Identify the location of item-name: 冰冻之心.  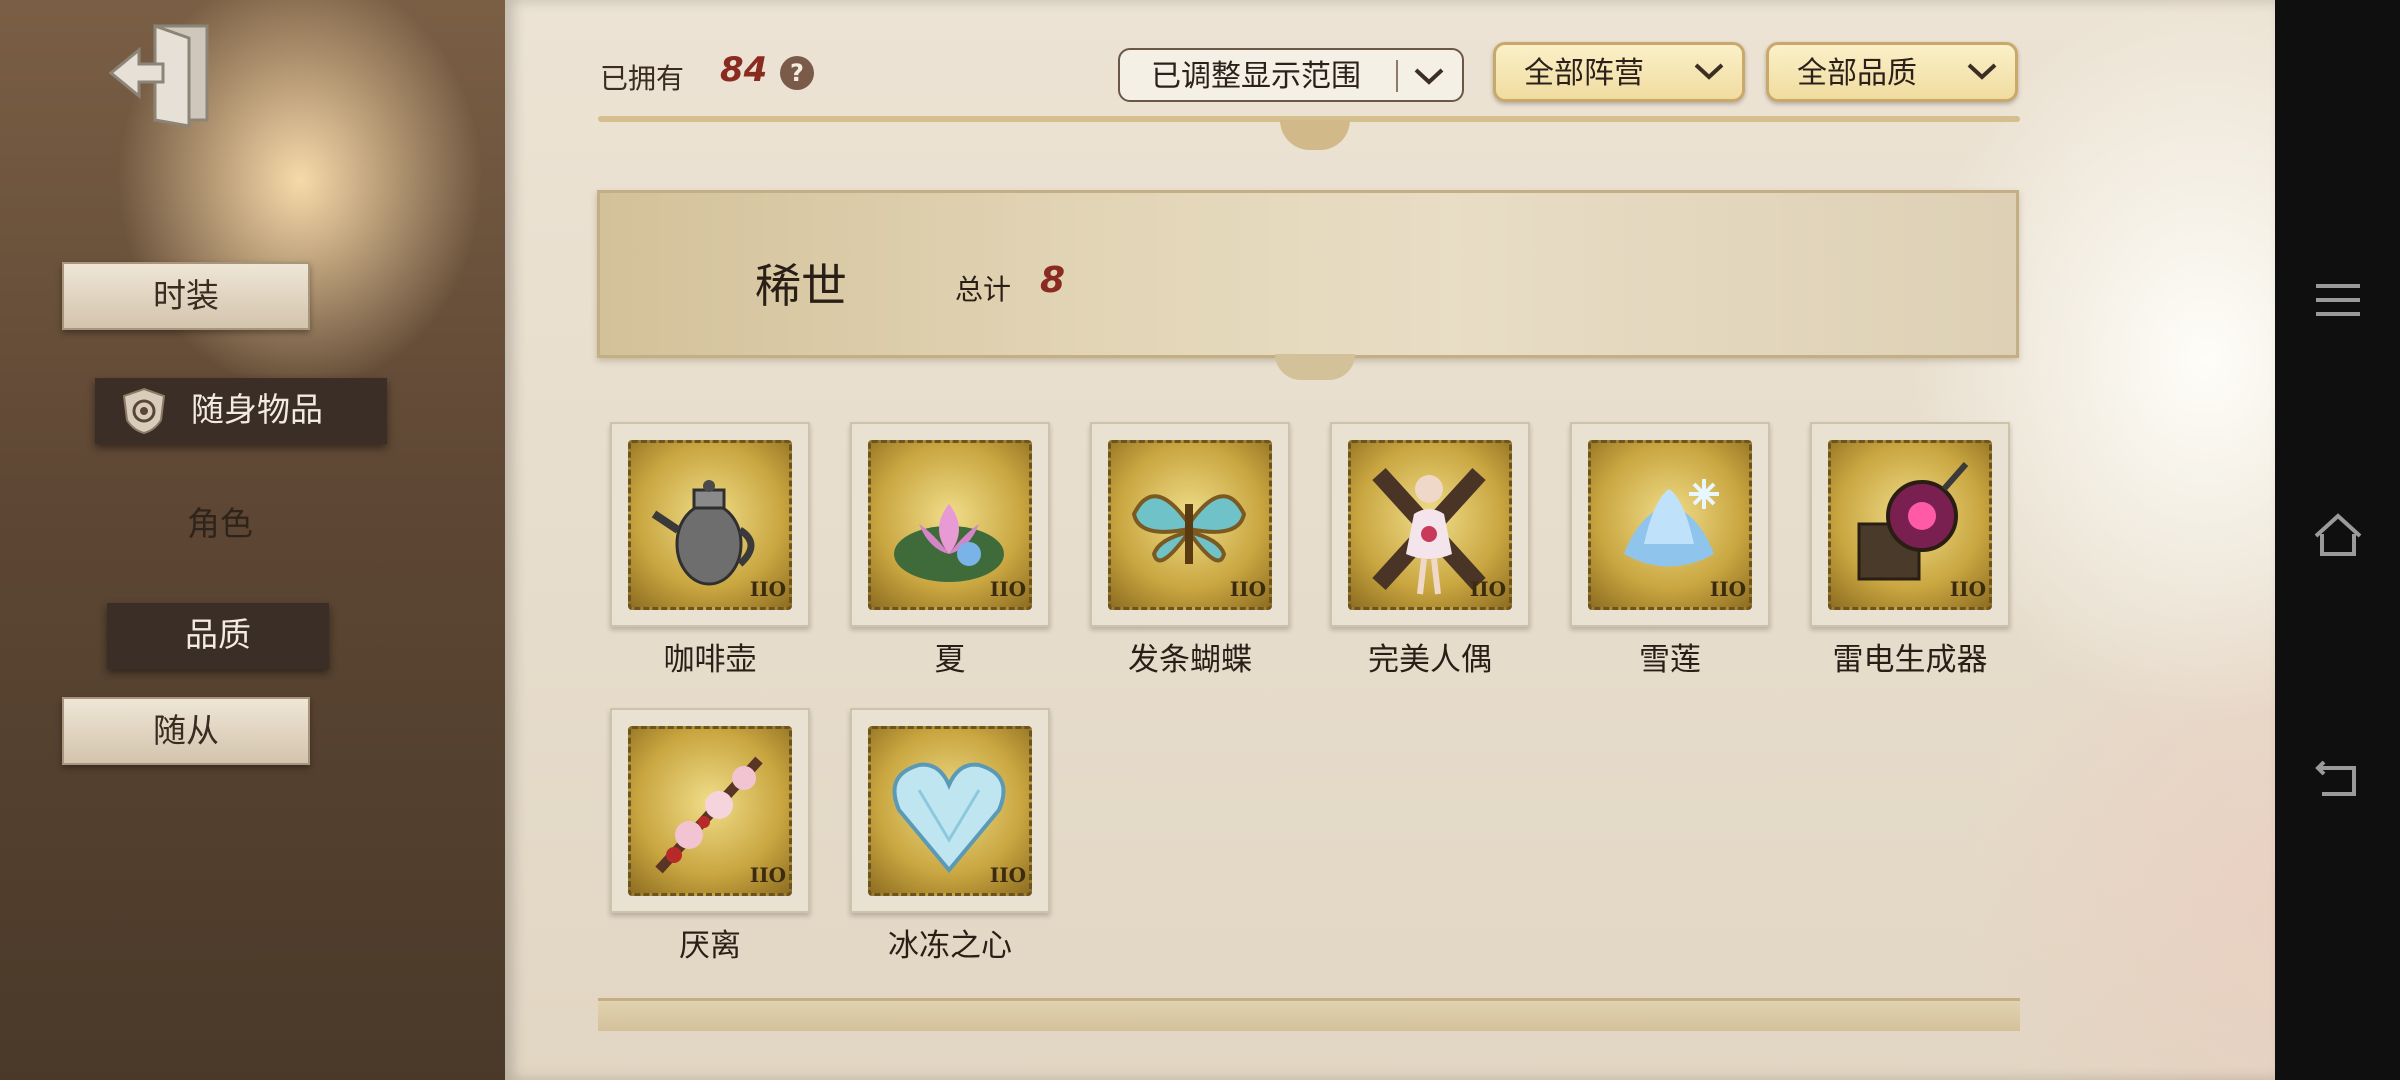
(950, 946).